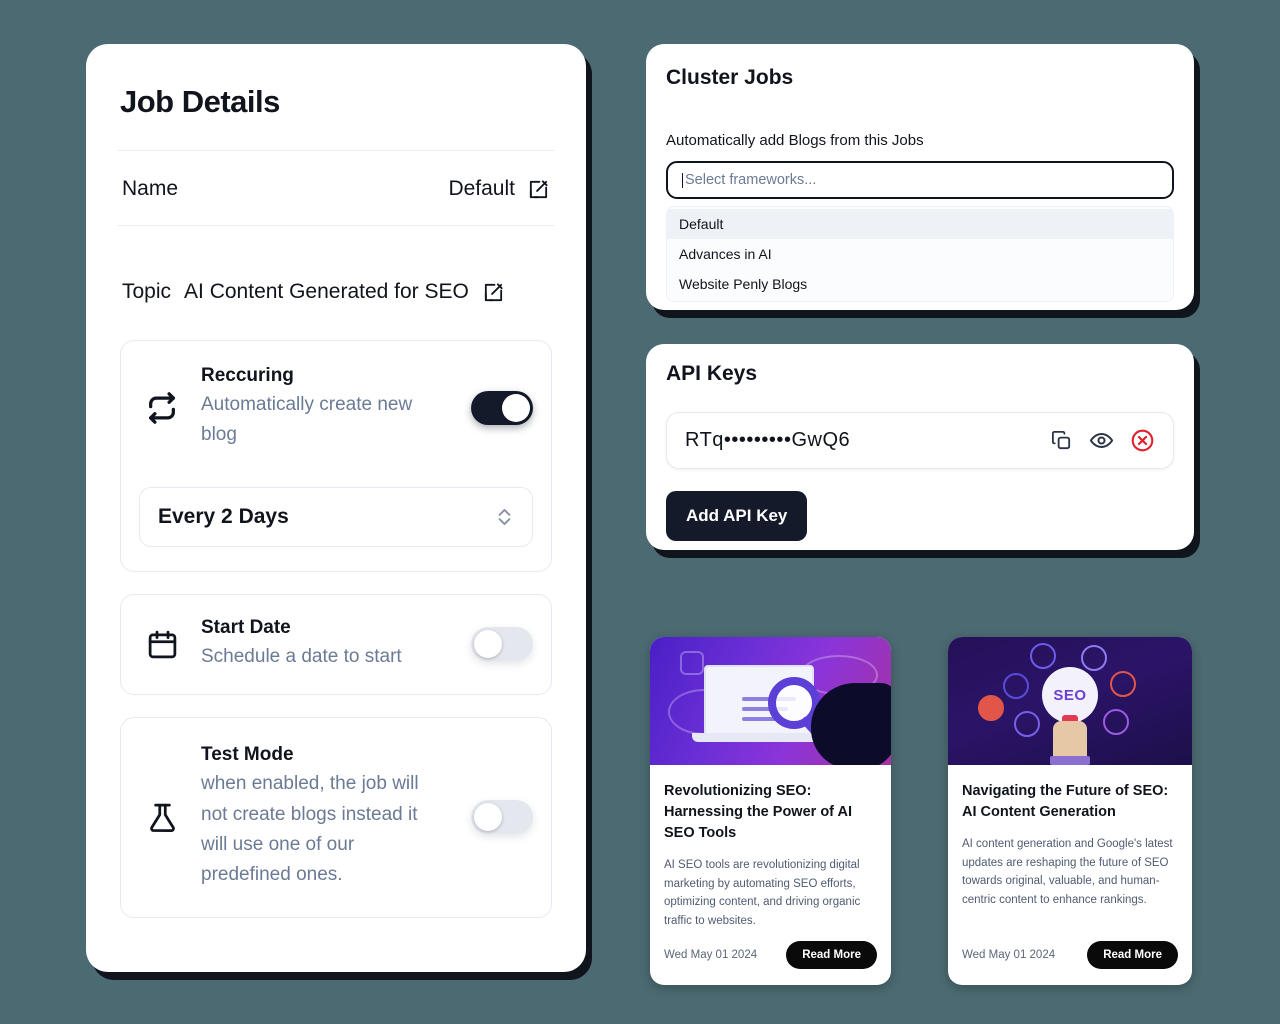 The image size is (1280, 1024). Describe the element at coordinates (162, 644) in the screenshot. I see `calendar-icon` at that location.